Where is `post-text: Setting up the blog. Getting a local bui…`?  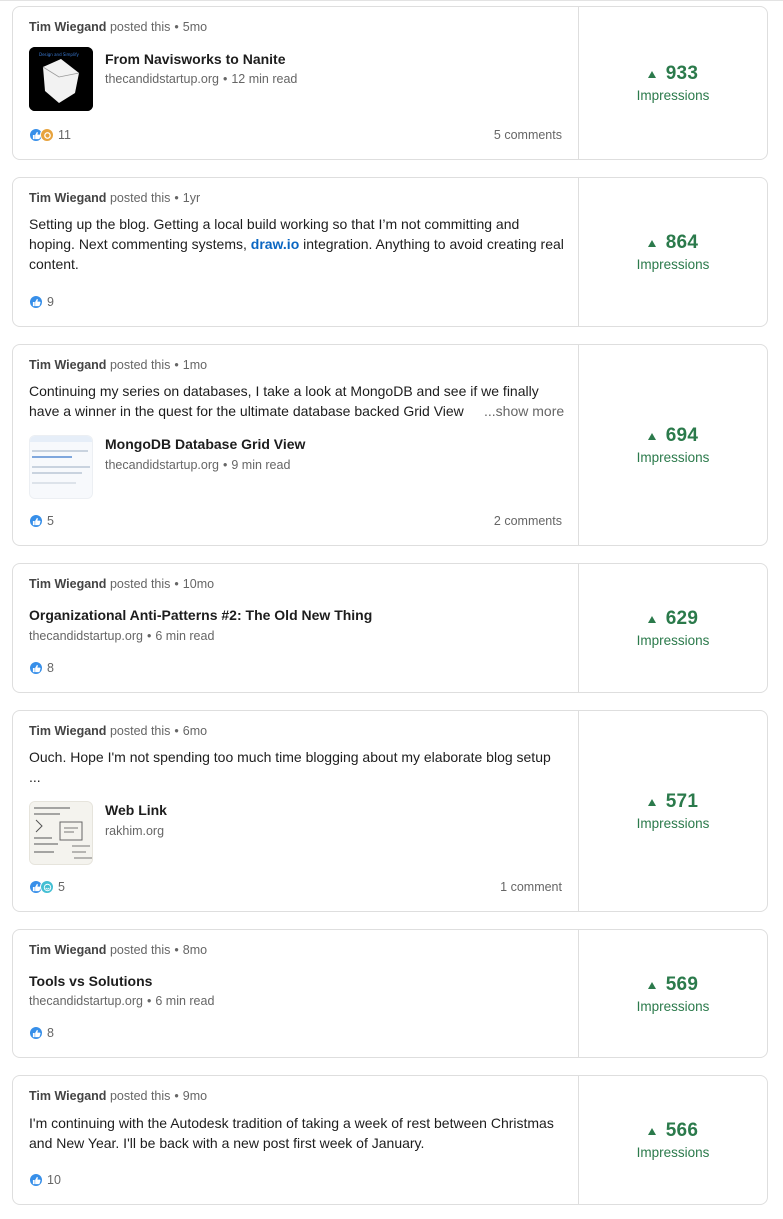 post-text: Setting up the blog. Getting a local bui… is located at coordinates (296, 244).